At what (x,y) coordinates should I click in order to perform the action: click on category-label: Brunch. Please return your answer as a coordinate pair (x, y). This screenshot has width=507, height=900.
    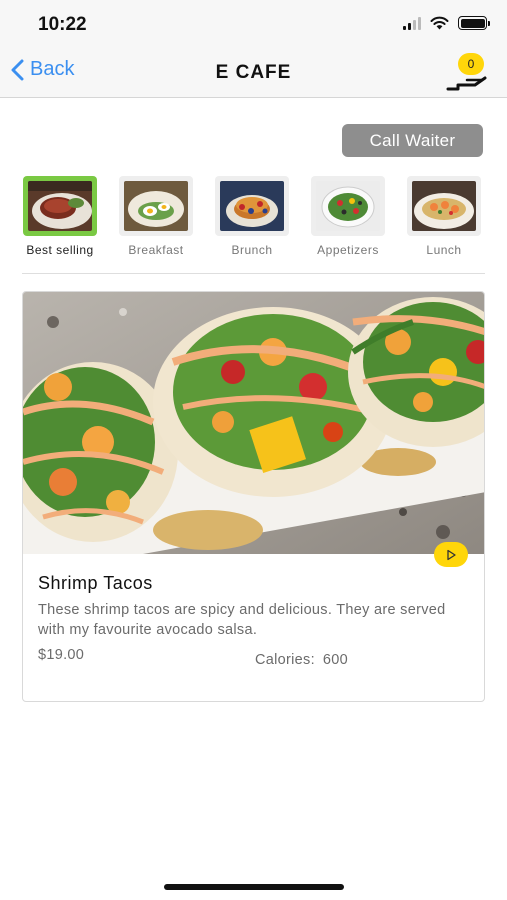
    Looking at the image, I should click on (252, 250).